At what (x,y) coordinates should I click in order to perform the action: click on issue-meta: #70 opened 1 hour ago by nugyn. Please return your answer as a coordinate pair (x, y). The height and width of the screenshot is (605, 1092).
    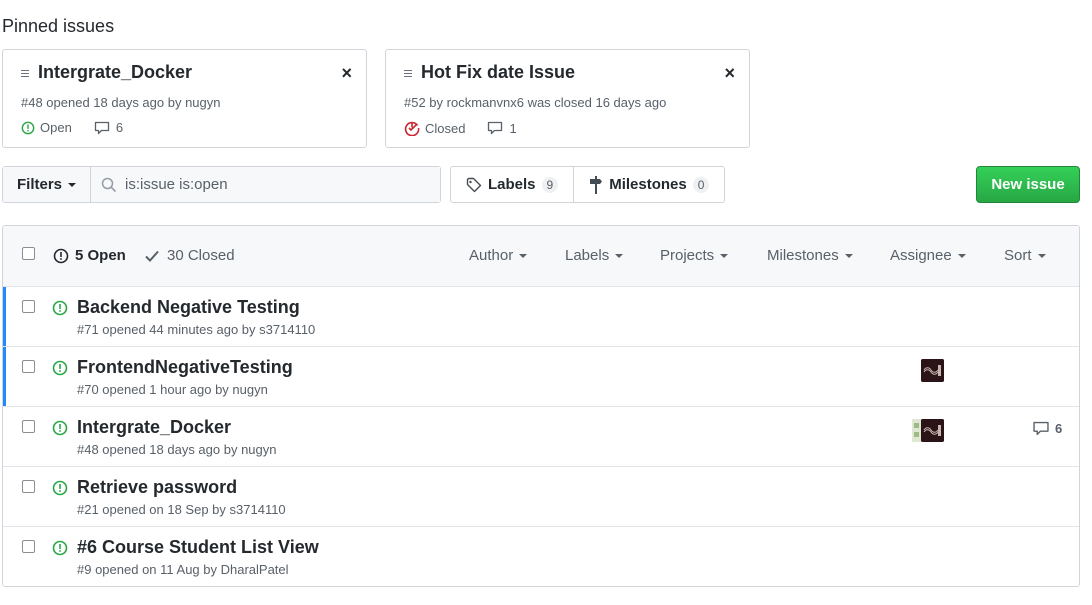
    Looking at the image, I should click on (172, 389).